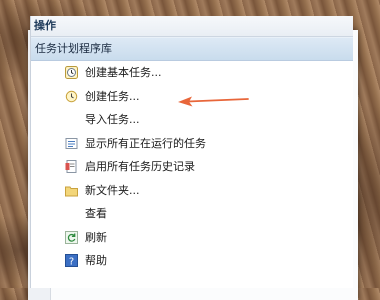  What do you see at coordinates (71, 96) in the screenshot?
I see `clock-icon` at bounding box center [71, 96].